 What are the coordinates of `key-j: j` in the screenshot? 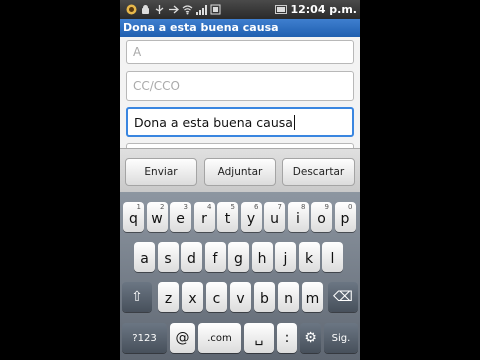 It's located at (285, 257).